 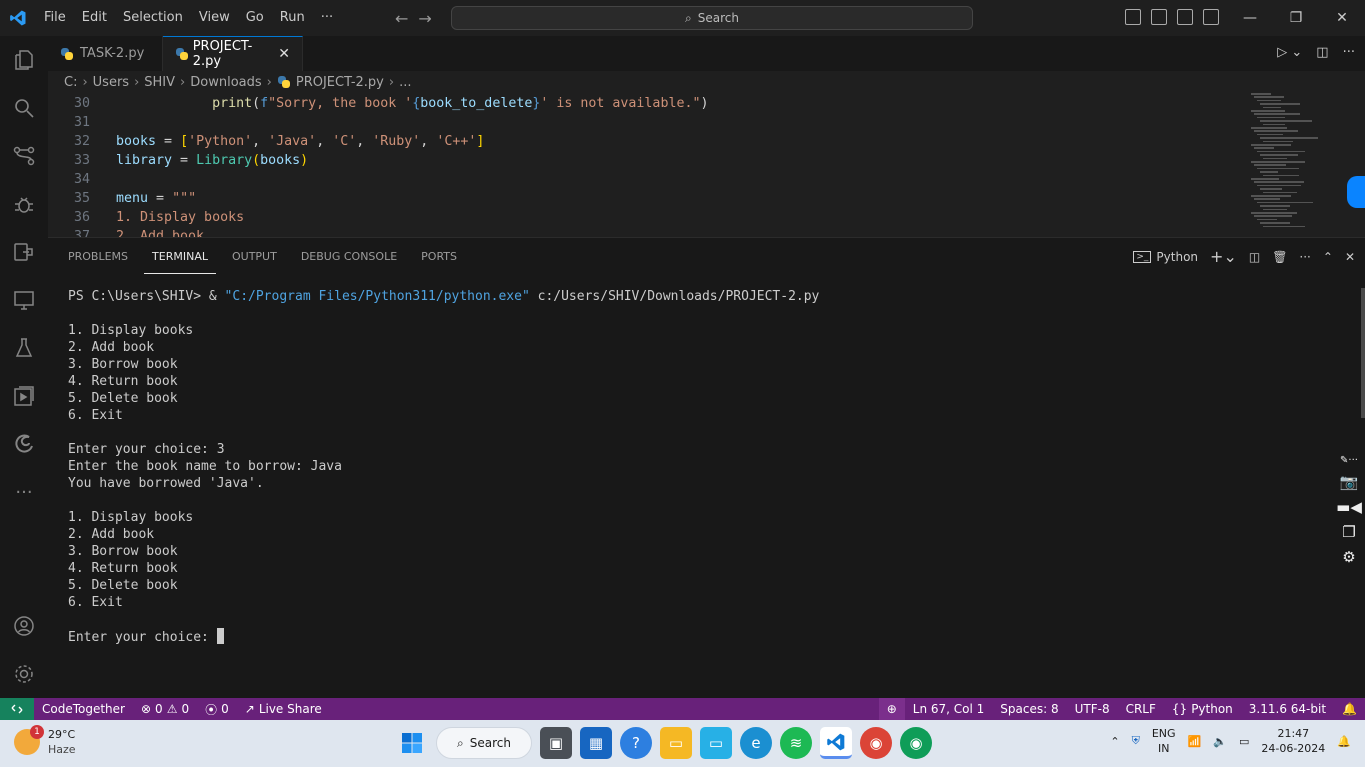 I want to click on window-capture-icon: ❐, so click(x=1348, y=532).